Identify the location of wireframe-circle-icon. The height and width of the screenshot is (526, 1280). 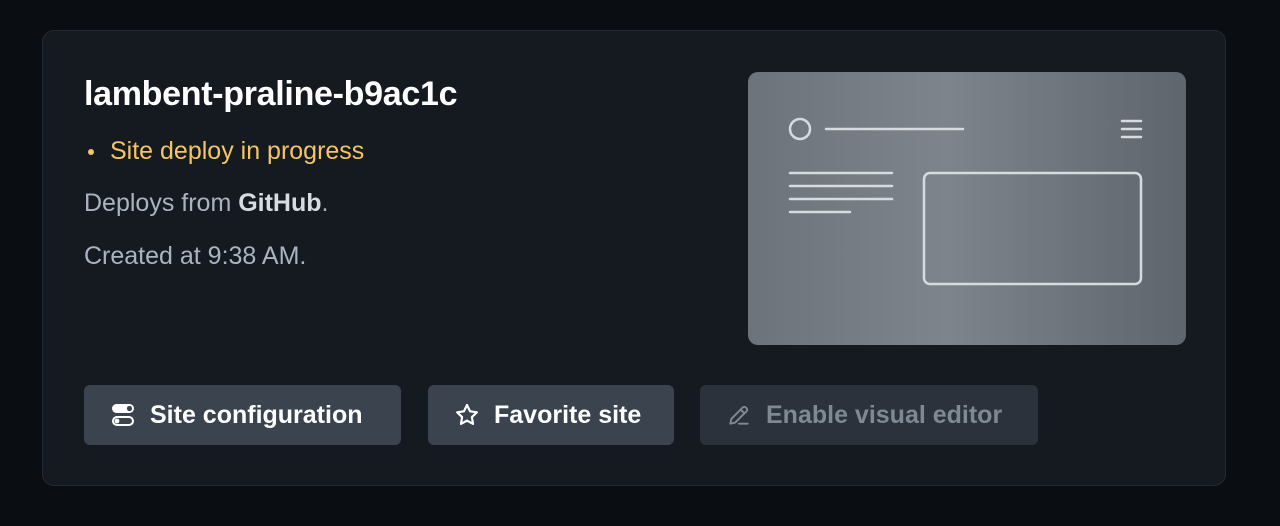
(800, 129).